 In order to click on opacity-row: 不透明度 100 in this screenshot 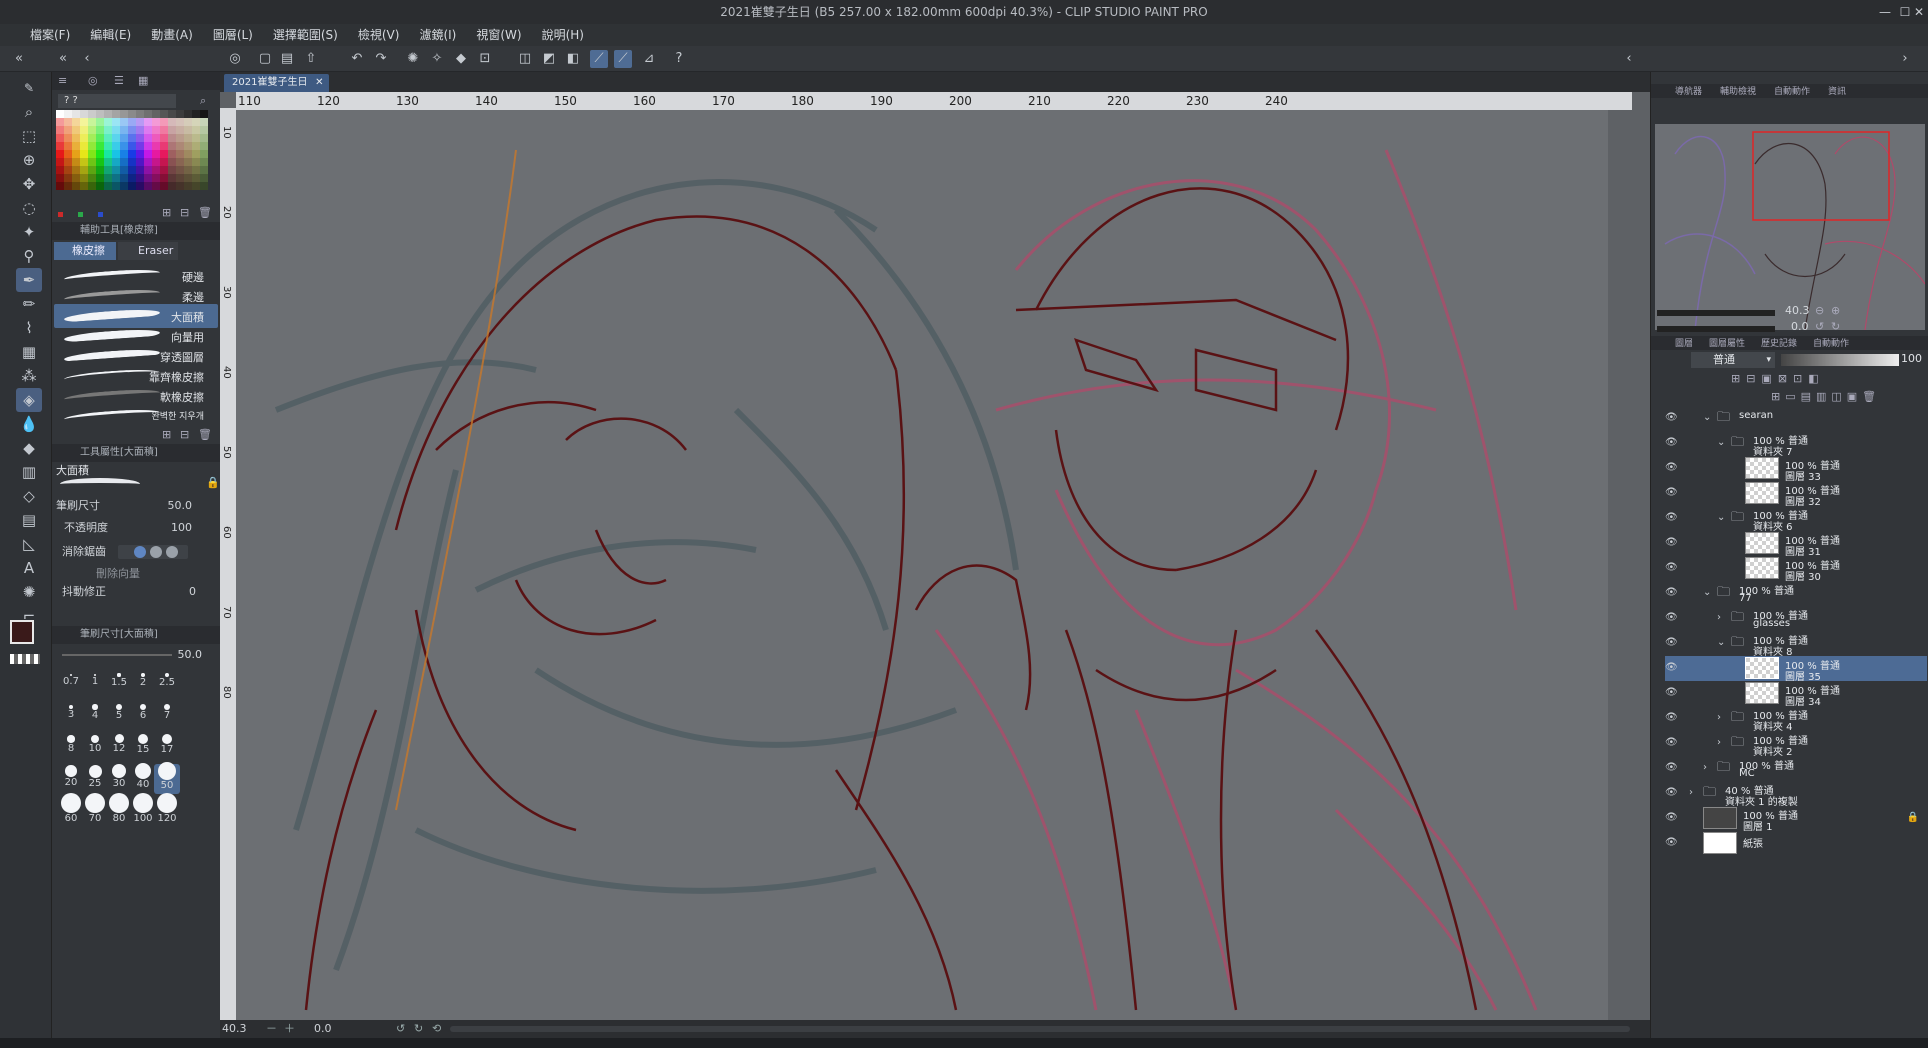, I will do `click(136, 528)`.